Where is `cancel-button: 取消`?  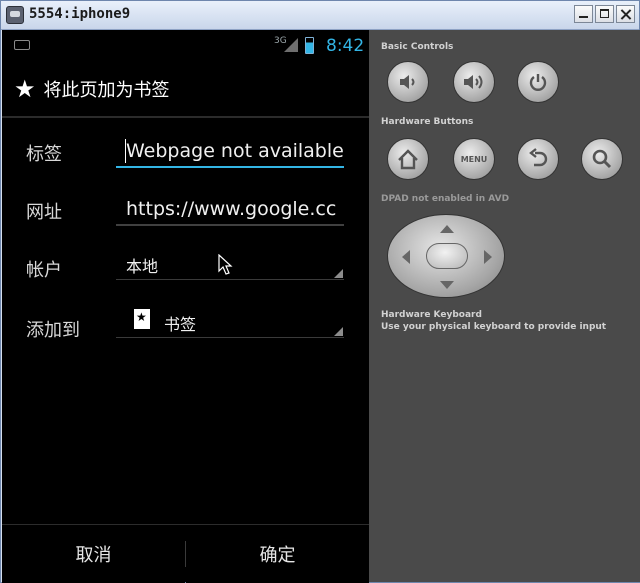 cancel-button: 取消 is located at coordinates (93, 554).